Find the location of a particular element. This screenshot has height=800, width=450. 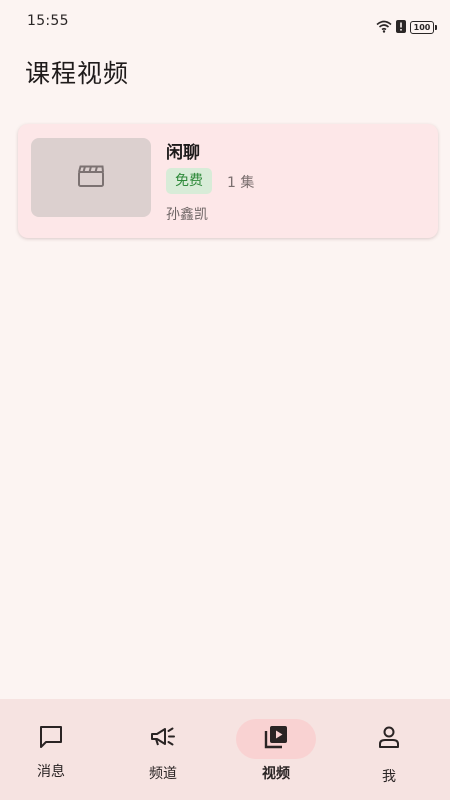

message-icon is located at coordinates (51, 739).